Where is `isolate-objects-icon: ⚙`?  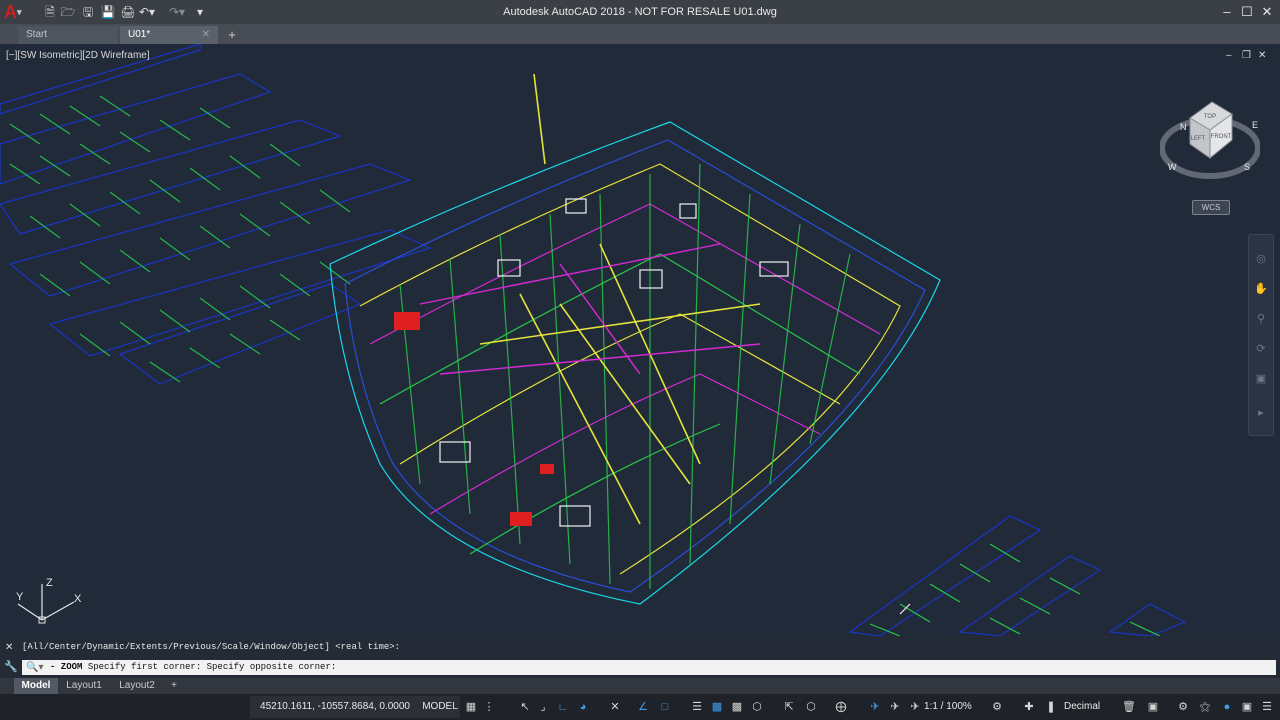
isolate-objects-icon: ⚙ is located at coordinates (1183, 707).